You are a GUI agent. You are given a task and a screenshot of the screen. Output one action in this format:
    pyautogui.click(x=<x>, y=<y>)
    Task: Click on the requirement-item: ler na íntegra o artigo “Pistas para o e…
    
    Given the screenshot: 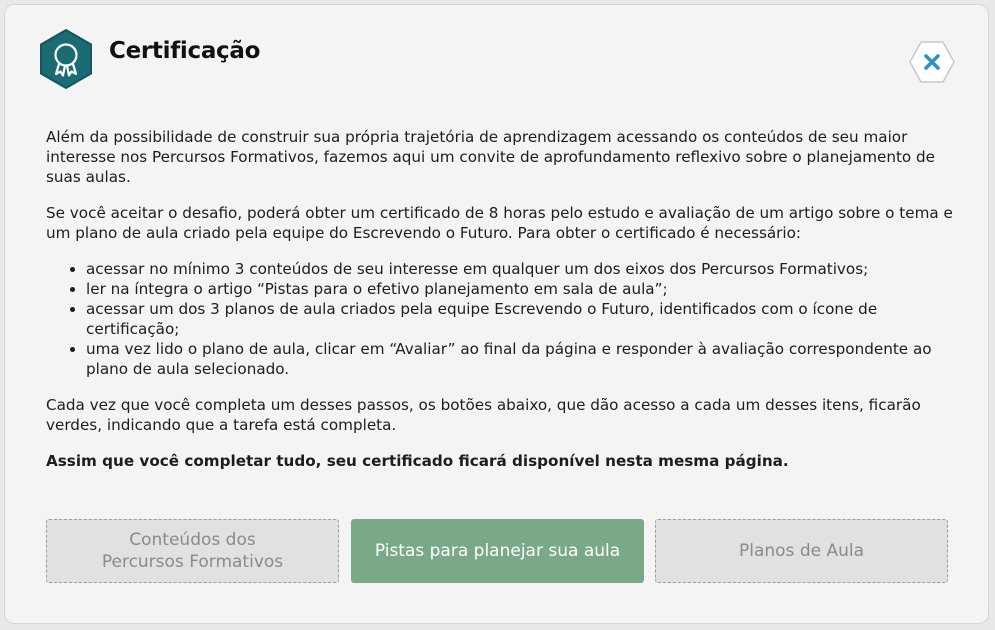 What is the action you would take?
    pyautogui.click(x=523, y=289)
    